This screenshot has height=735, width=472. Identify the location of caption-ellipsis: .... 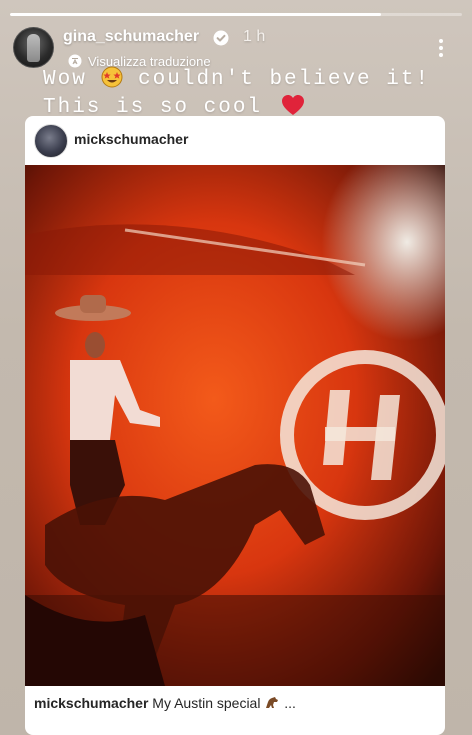
(290, 703).